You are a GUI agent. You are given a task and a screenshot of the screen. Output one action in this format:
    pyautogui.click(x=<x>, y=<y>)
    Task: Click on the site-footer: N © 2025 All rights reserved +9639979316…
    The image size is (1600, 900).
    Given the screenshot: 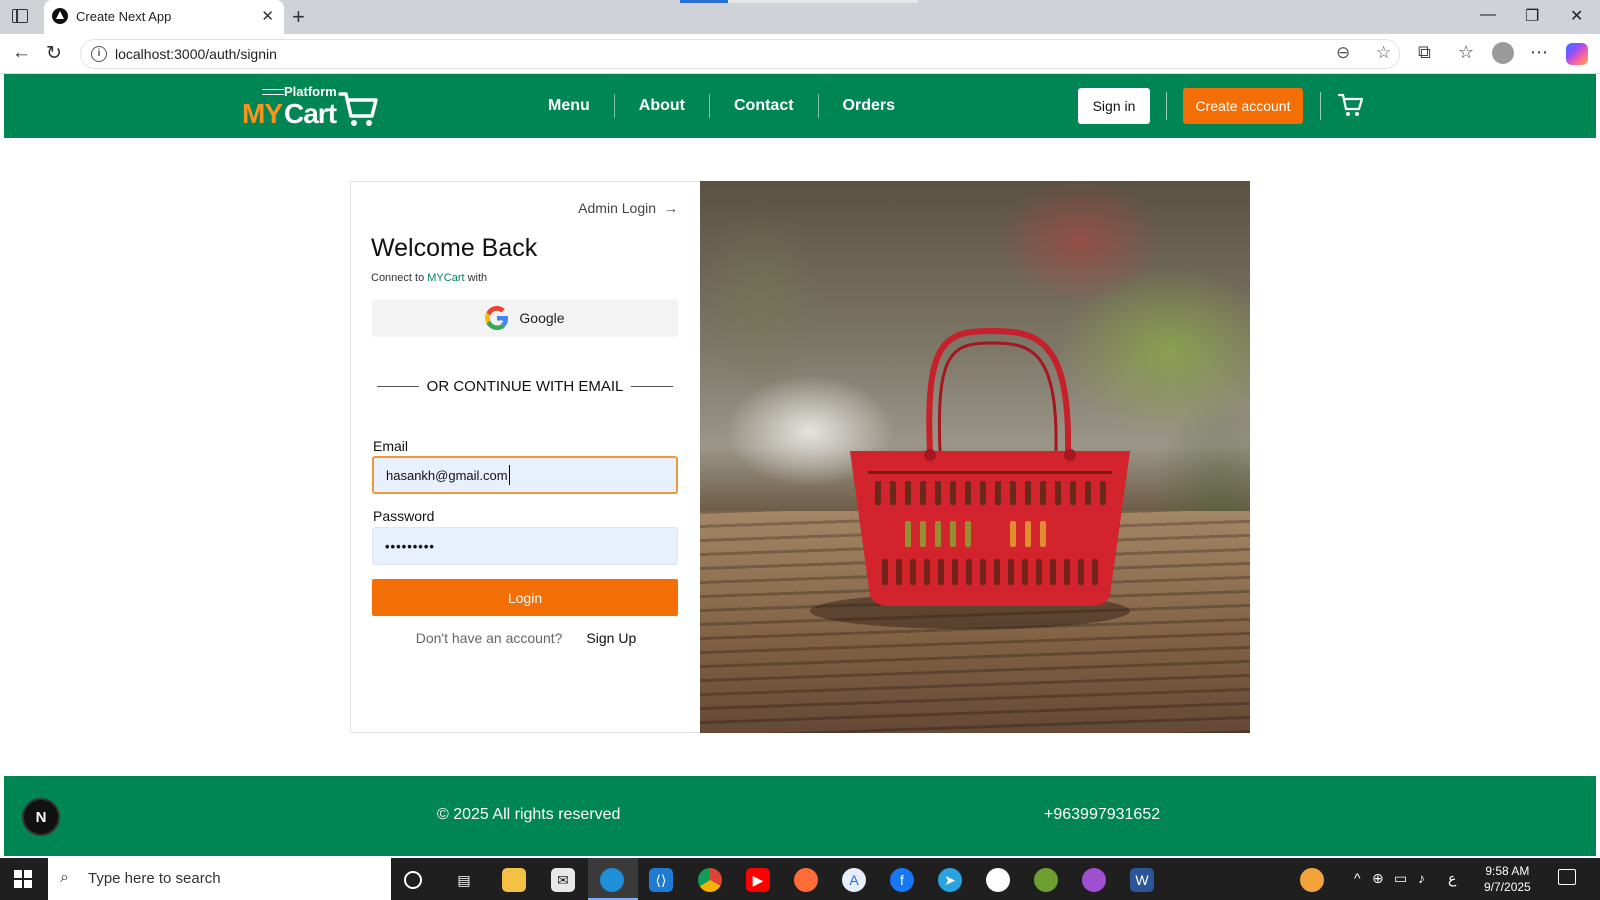 What is the action you would take?
    pyautogui.click(x=800, y=816)
    